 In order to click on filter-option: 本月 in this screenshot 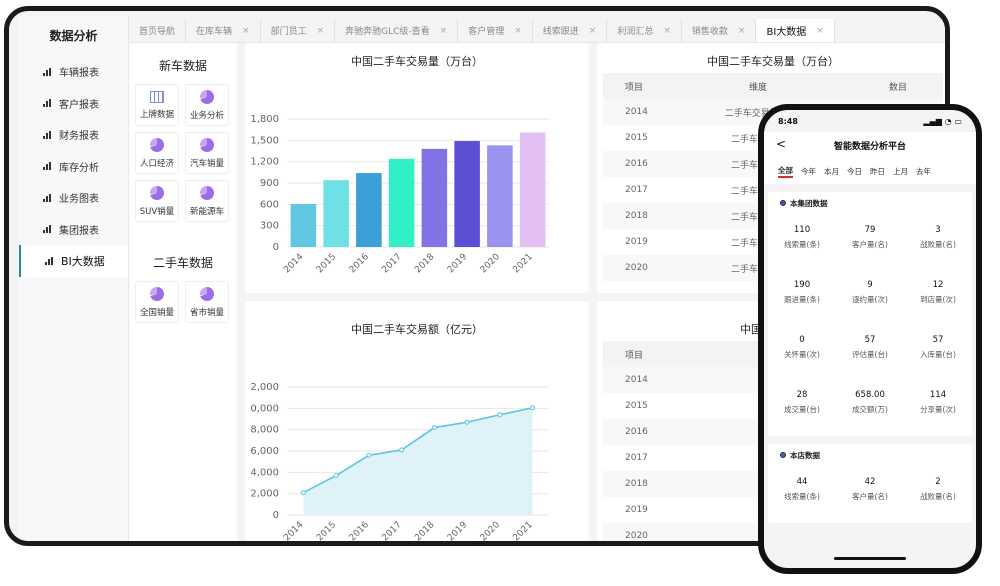, I will do `click(831, 171)`.